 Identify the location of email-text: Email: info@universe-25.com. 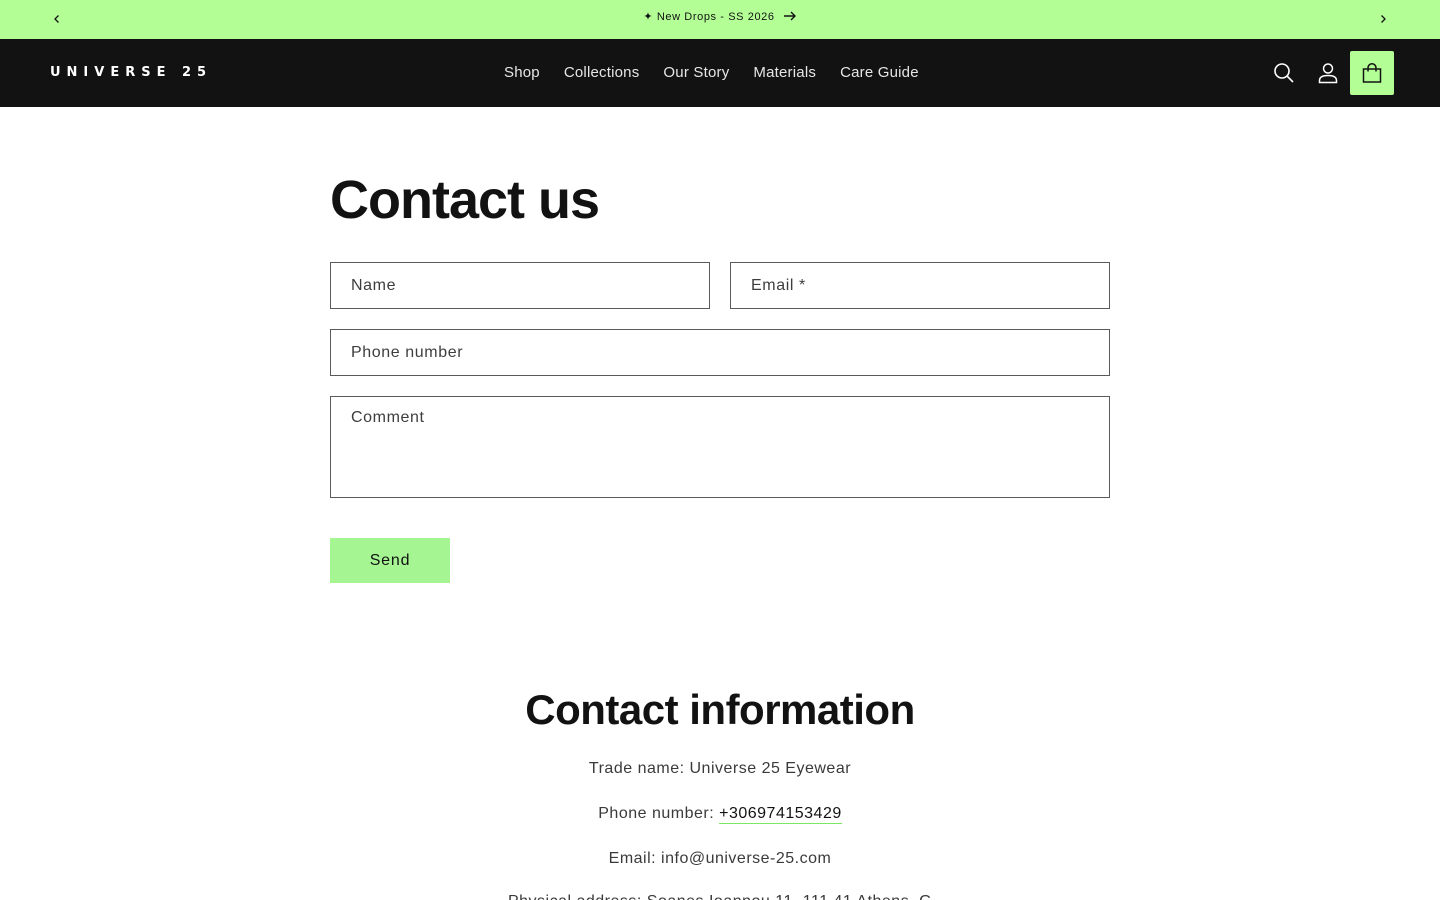
(720, 858).